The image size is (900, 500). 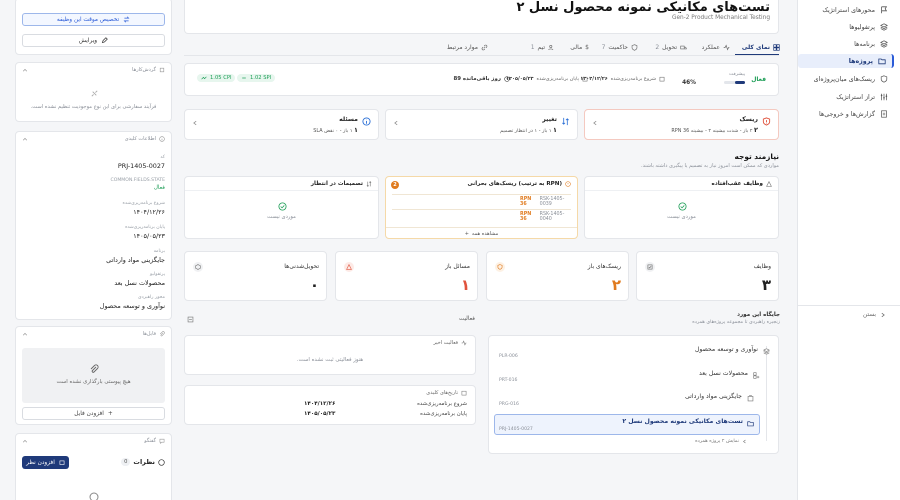 I want to click on page-subtitle: Gen-2 Product Mechanical Testing, so click(x=720, y=18).